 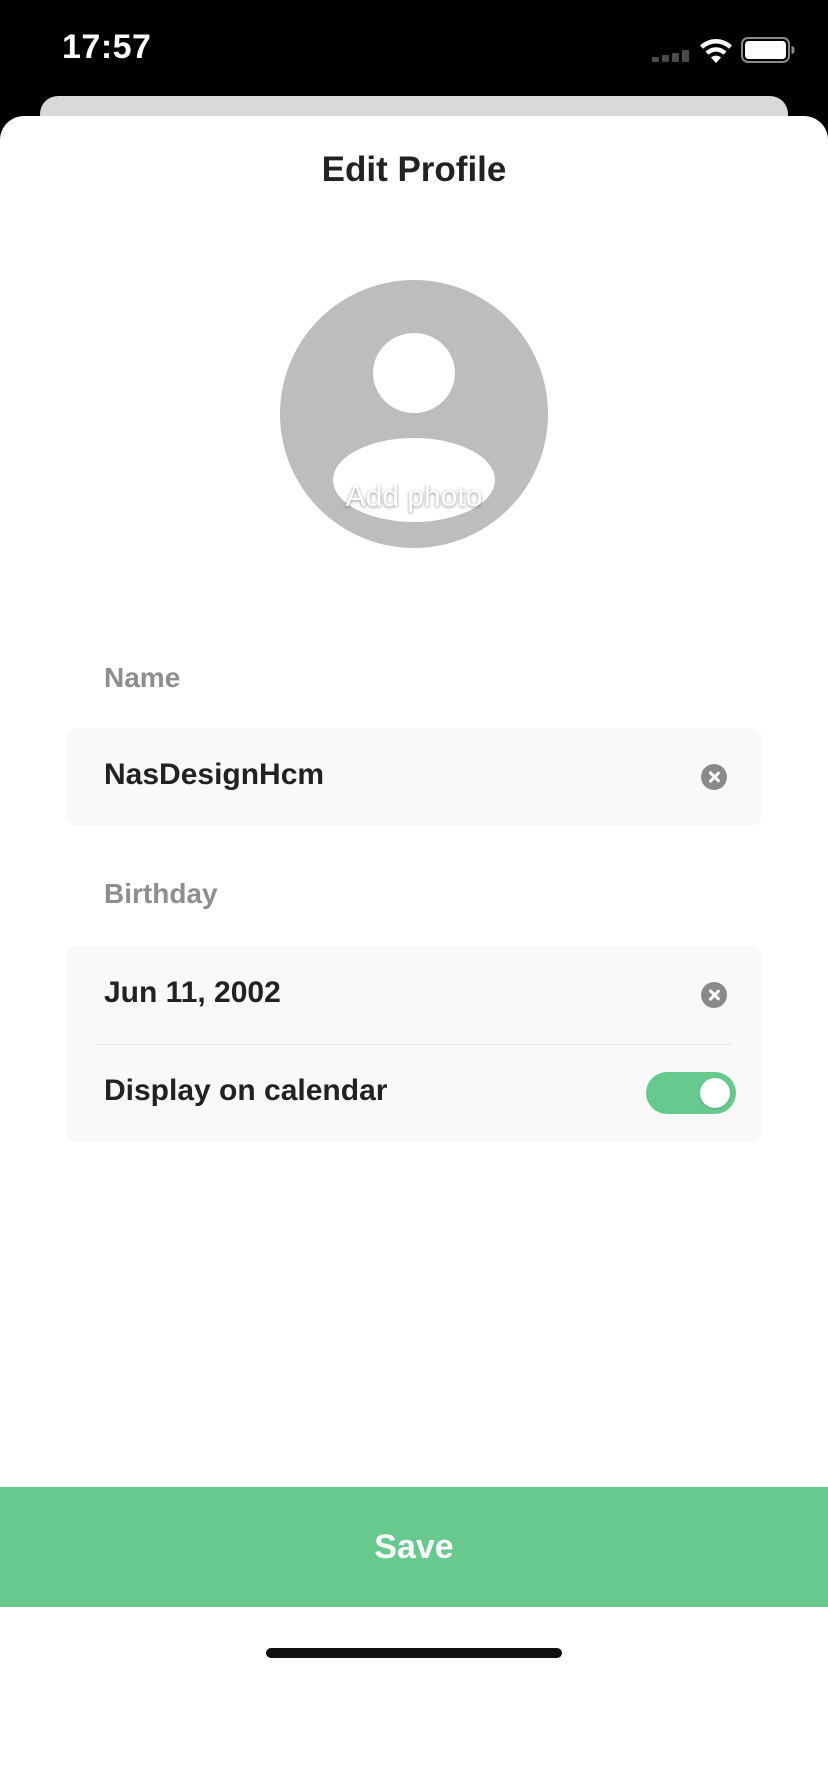 What do you see at coordinates (714, 995) in the screenshot?
I see `clear-birthday-icon` at bounding box center [714, 995].